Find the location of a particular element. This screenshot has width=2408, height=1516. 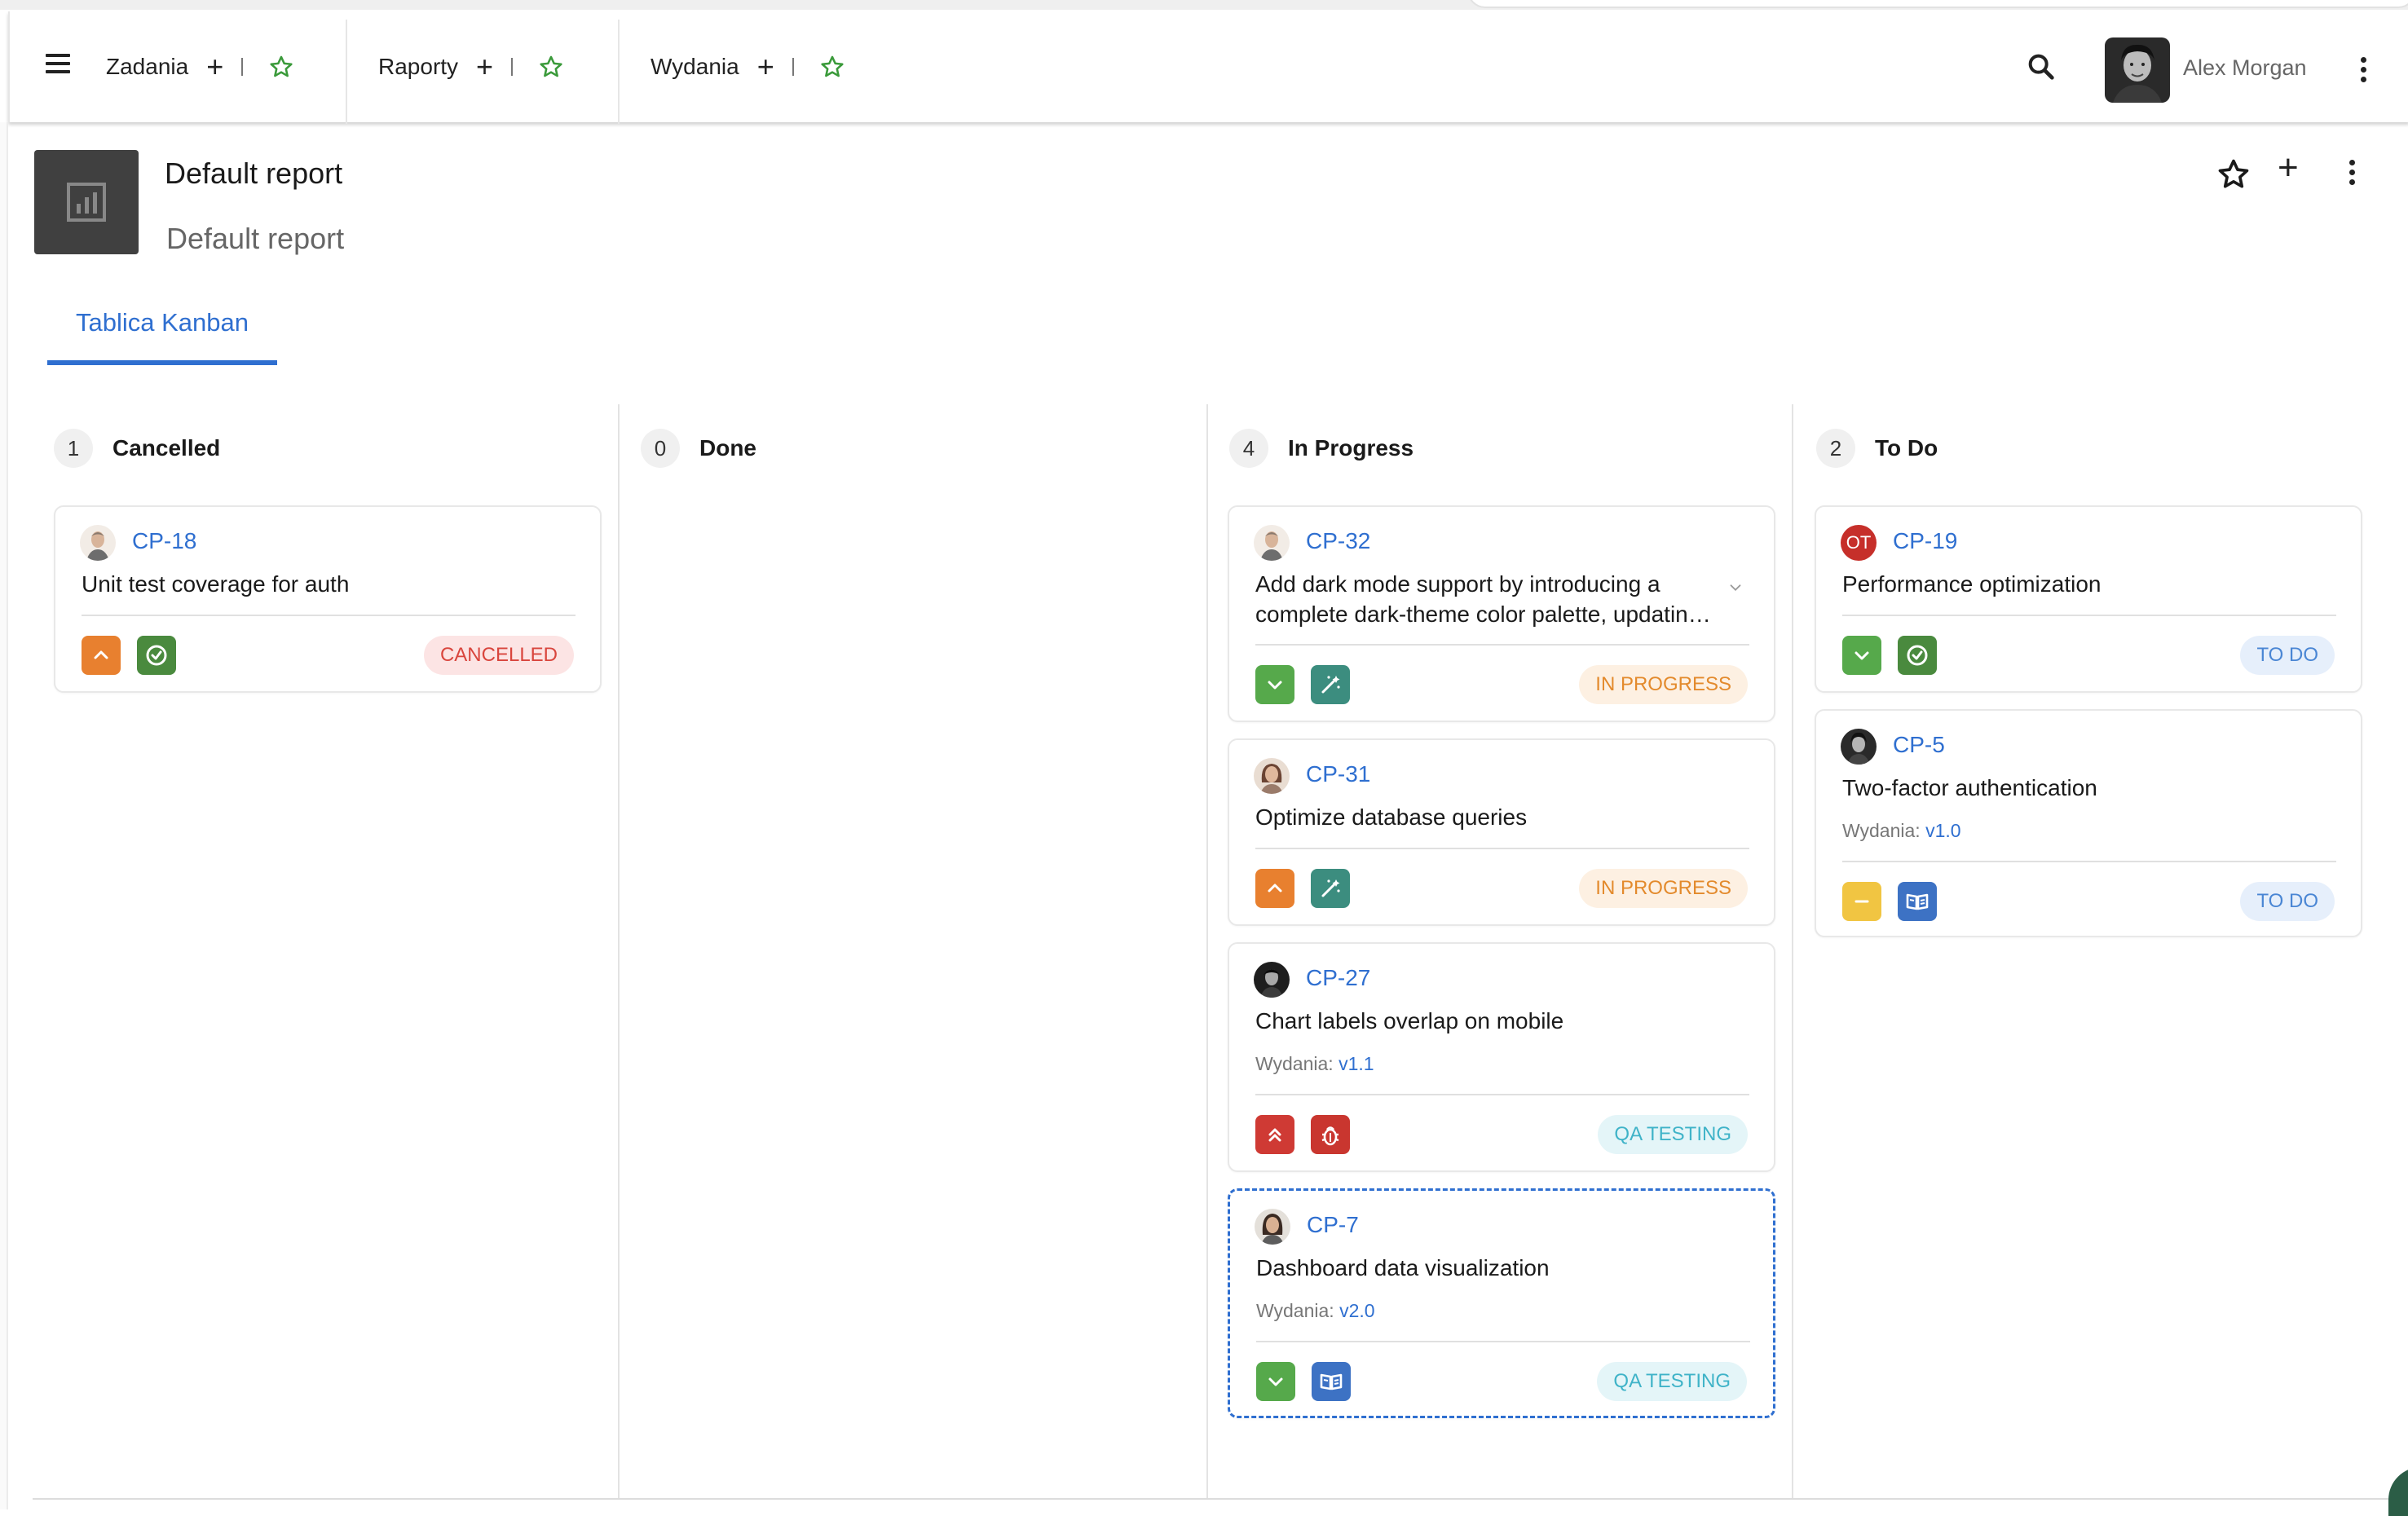

release-version-link: v1.0 is located at coordinates (1942, 831).